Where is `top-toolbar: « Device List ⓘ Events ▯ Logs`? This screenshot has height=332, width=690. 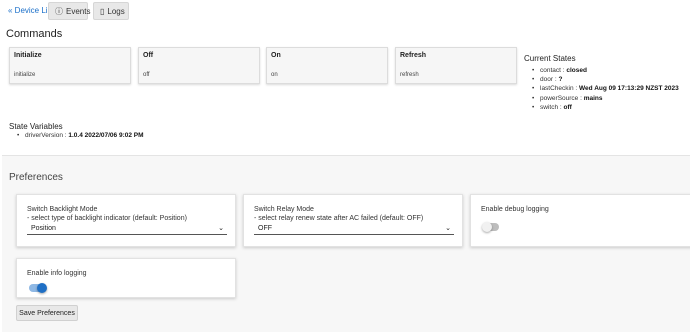
top-toolbar: « Device List ⓘ Events ▯ Logs is located at coordinates (345, 11).